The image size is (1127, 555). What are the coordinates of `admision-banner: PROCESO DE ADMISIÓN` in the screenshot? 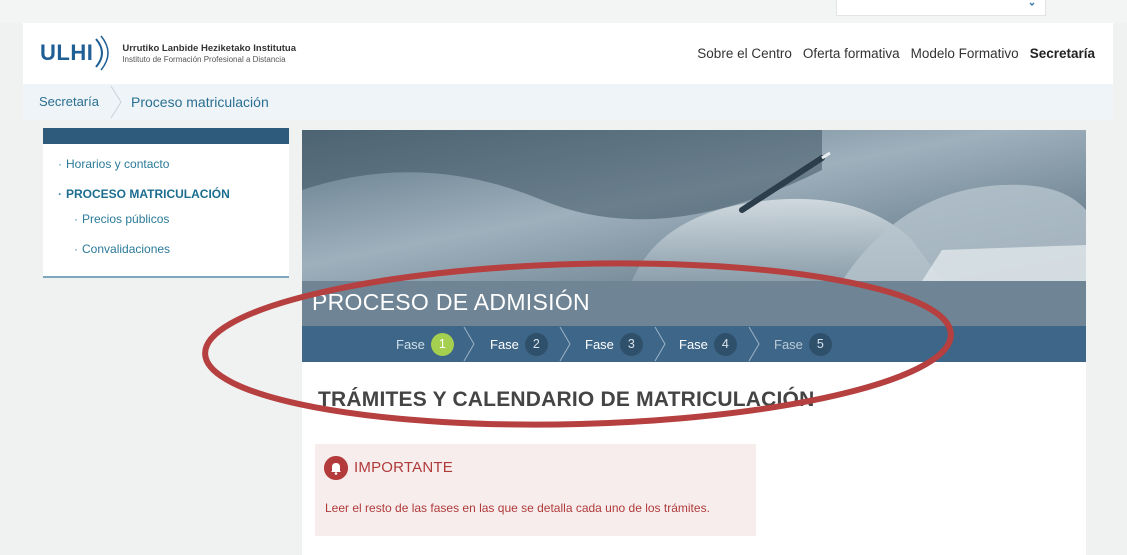 It's located at (694, 303).